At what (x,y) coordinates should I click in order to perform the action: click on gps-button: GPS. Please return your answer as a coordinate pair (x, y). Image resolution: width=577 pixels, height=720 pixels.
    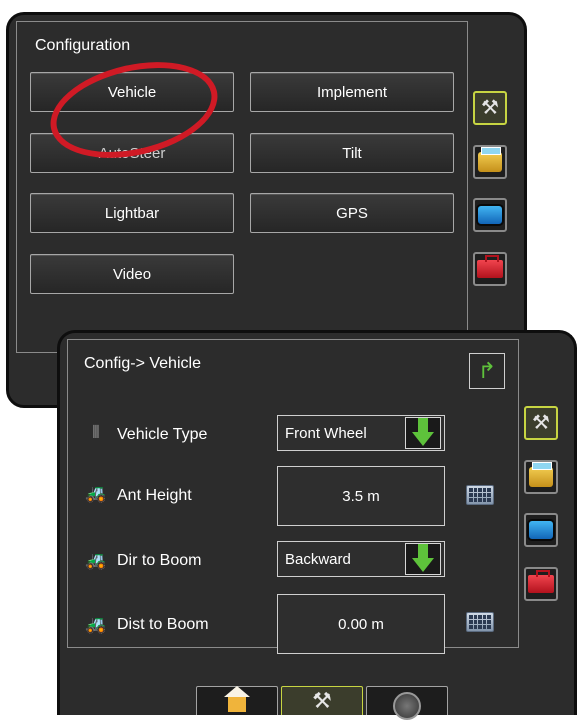
    Looking at the image, I should click on (352, 213).